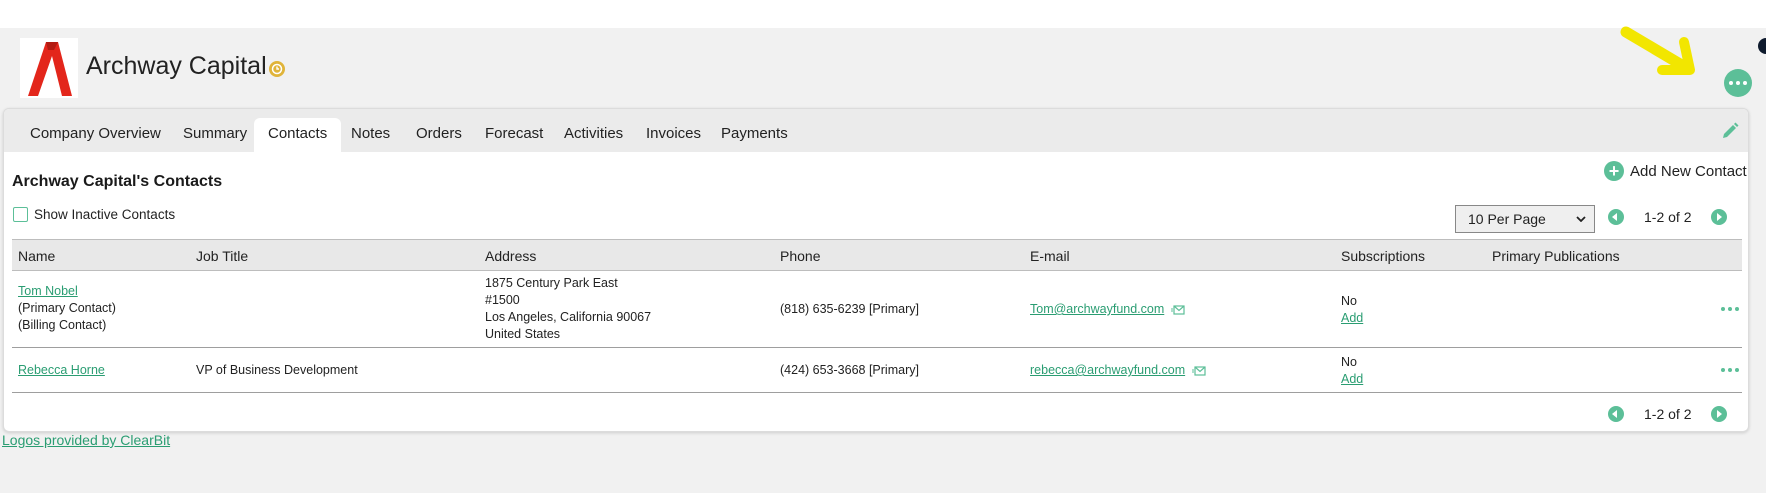 This screenshot has width=1766, height=493. I want to click on address-line: 1875 Century Park East, so click(551, 283).